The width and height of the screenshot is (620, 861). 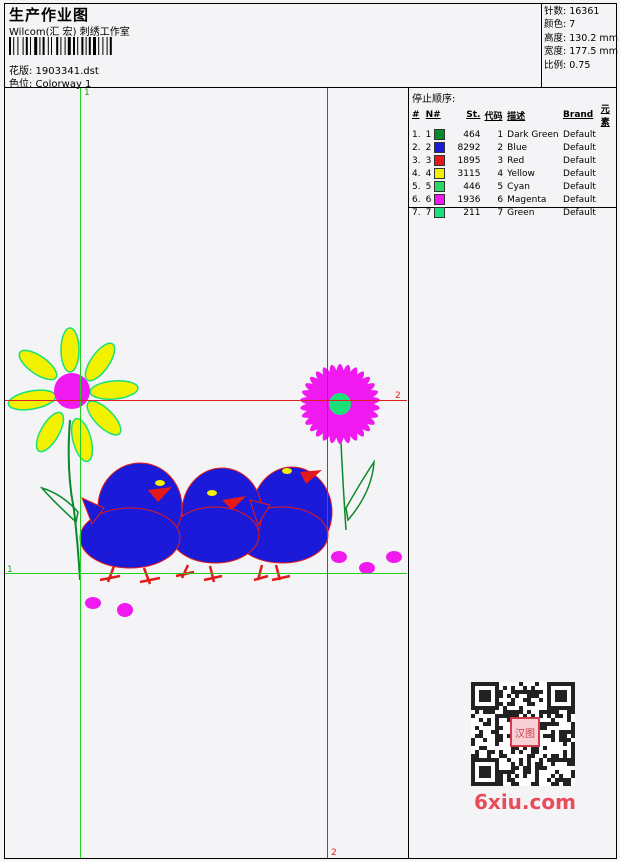 I want to click on bird-left, so click(x=131, y=523).